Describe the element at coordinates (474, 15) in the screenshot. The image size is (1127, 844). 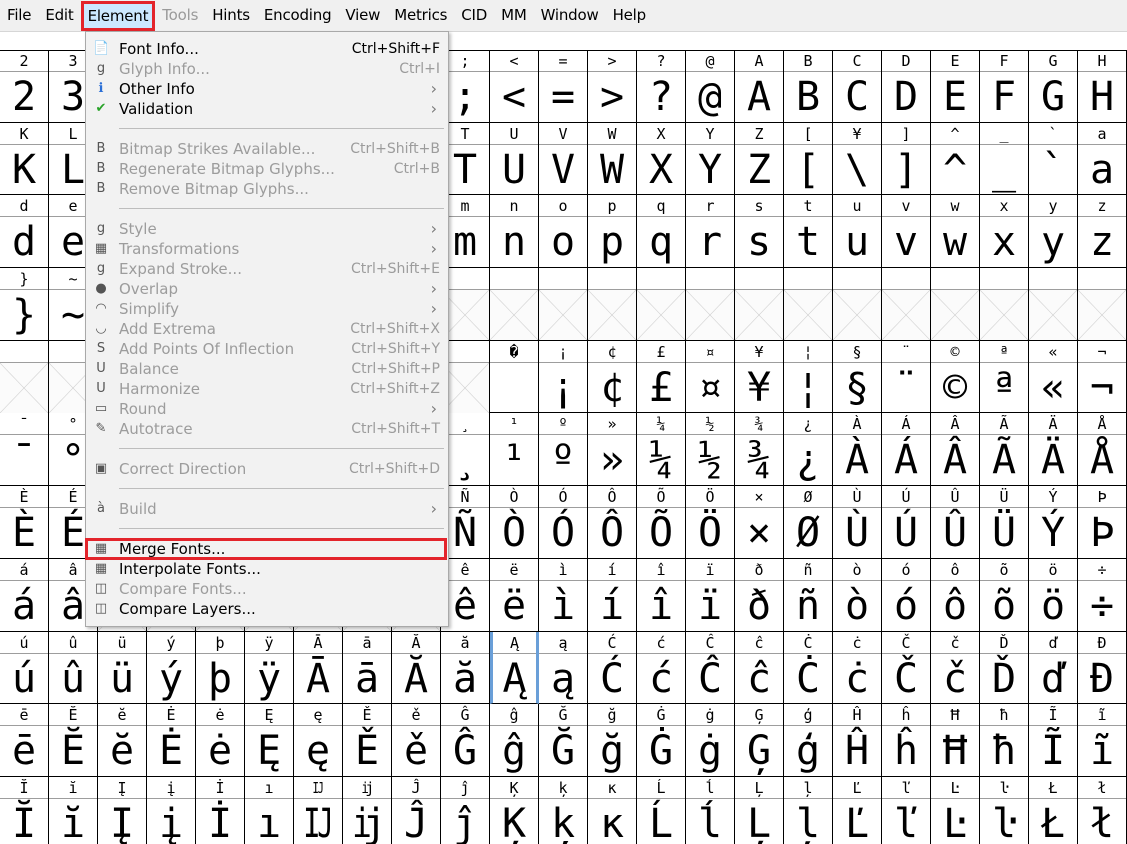
I see `menu-cid: CID` at that location.